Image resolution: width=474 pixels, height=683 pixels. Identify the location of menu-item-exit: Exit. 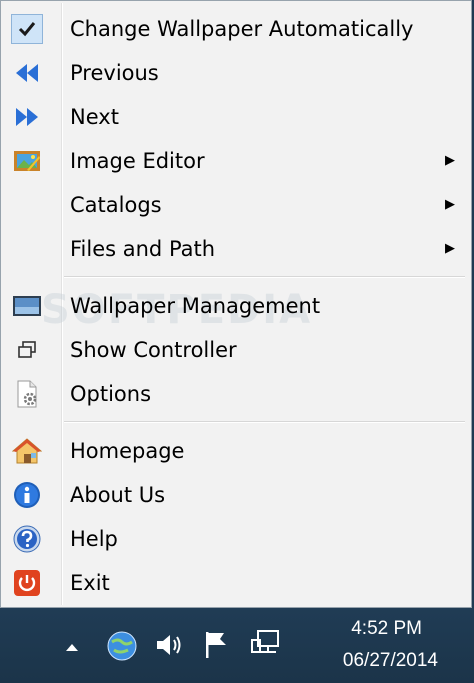
(236, 583).